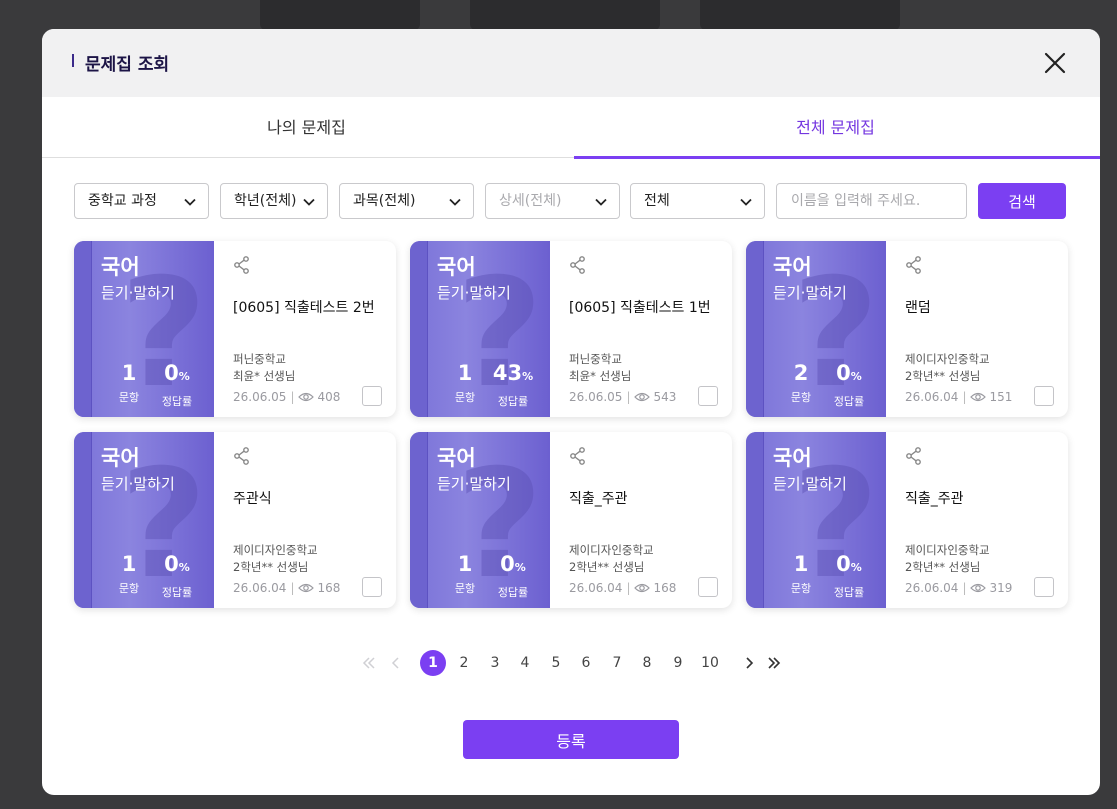 This screenshot has height=809, width=1117. Describe the element at coordinates (958, 397) in the screenshot. I see `card-meta: 26.06.04 | 151` at that location.